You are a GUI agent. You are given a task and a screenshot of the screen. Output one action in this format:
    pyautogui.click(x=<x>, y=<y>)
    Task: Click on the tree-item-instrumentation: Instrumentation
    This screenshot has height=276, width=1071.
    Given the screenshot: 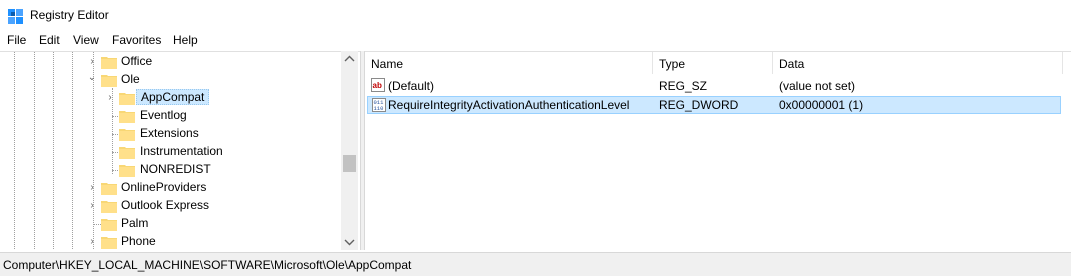 What is the action you would take?
    pyautogui.click(x=170, y=152)
    